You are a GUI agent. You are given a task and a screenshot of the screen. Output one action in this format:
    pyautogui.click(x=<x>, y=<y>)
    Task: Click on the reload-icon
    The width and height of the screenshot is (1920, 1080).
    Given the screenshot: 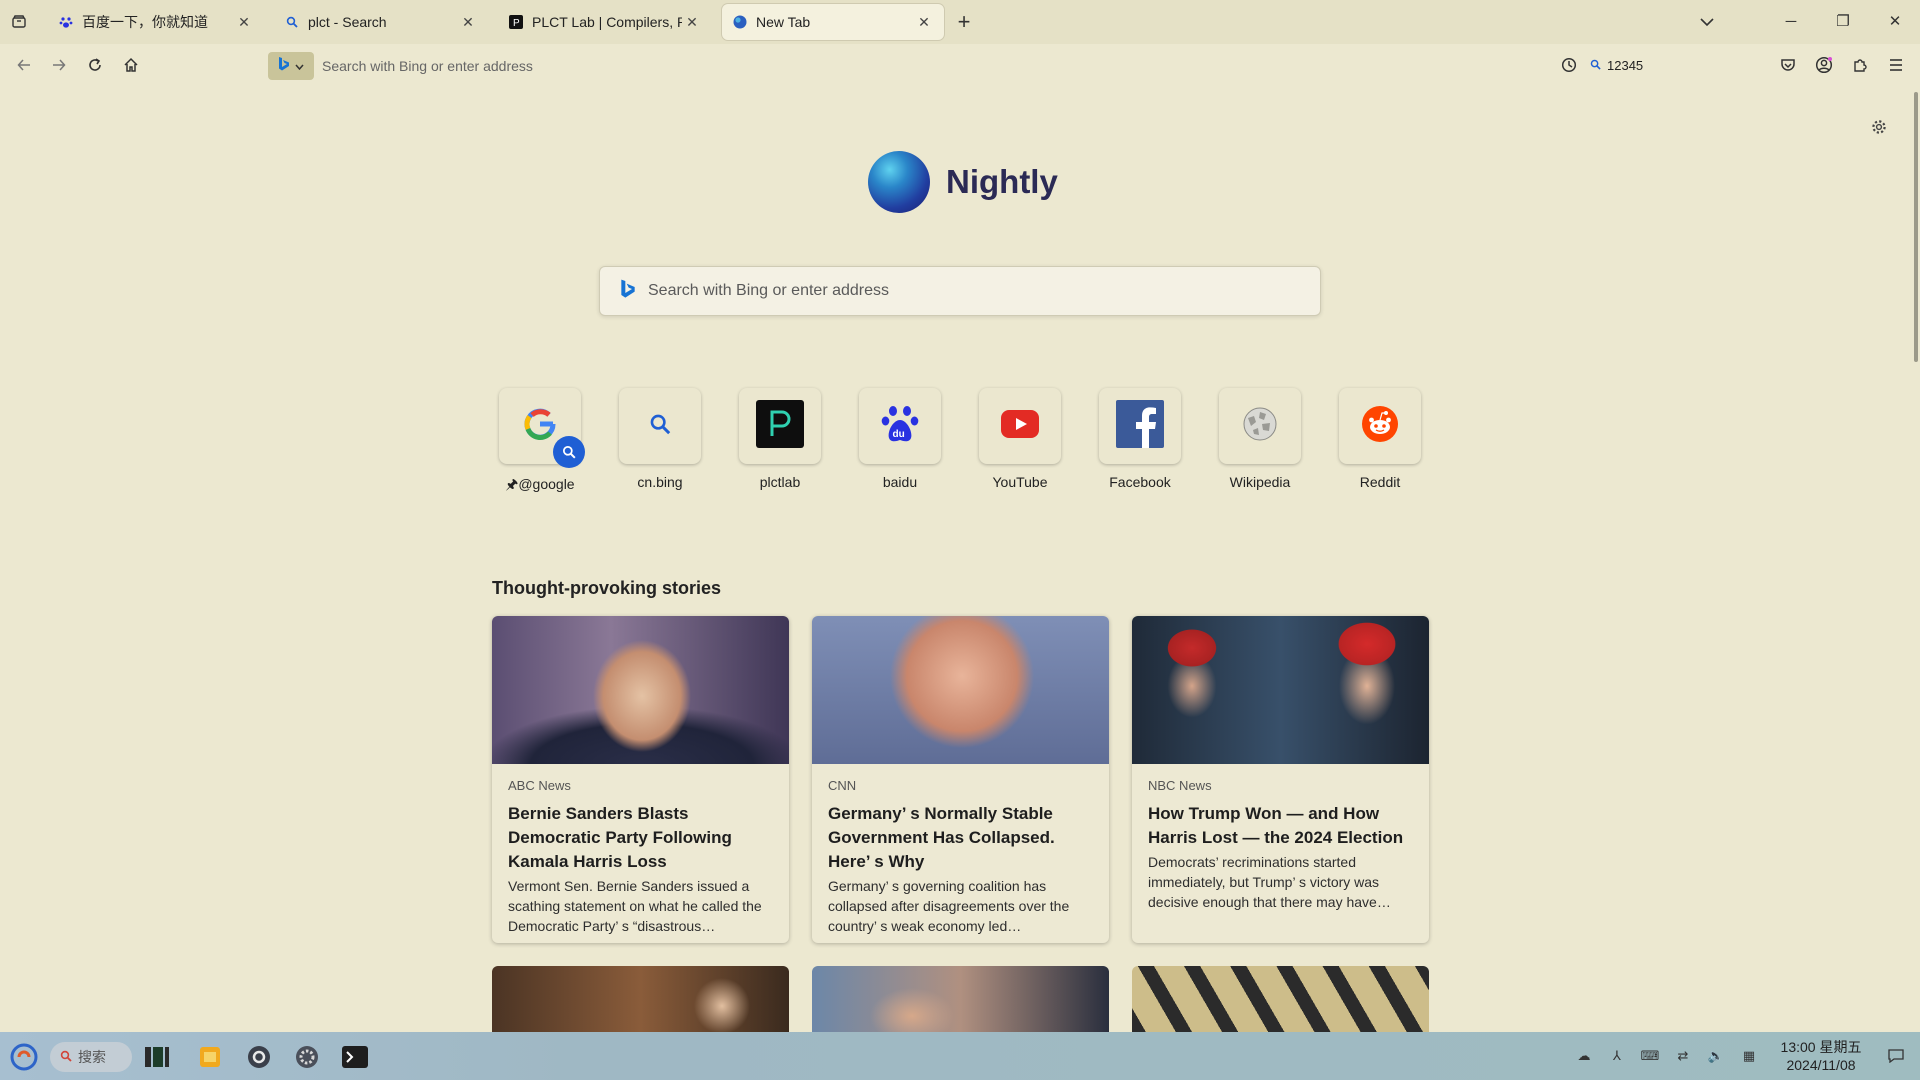 What is the action you would take?
    pyautogui.click(x=95, y=65)
    